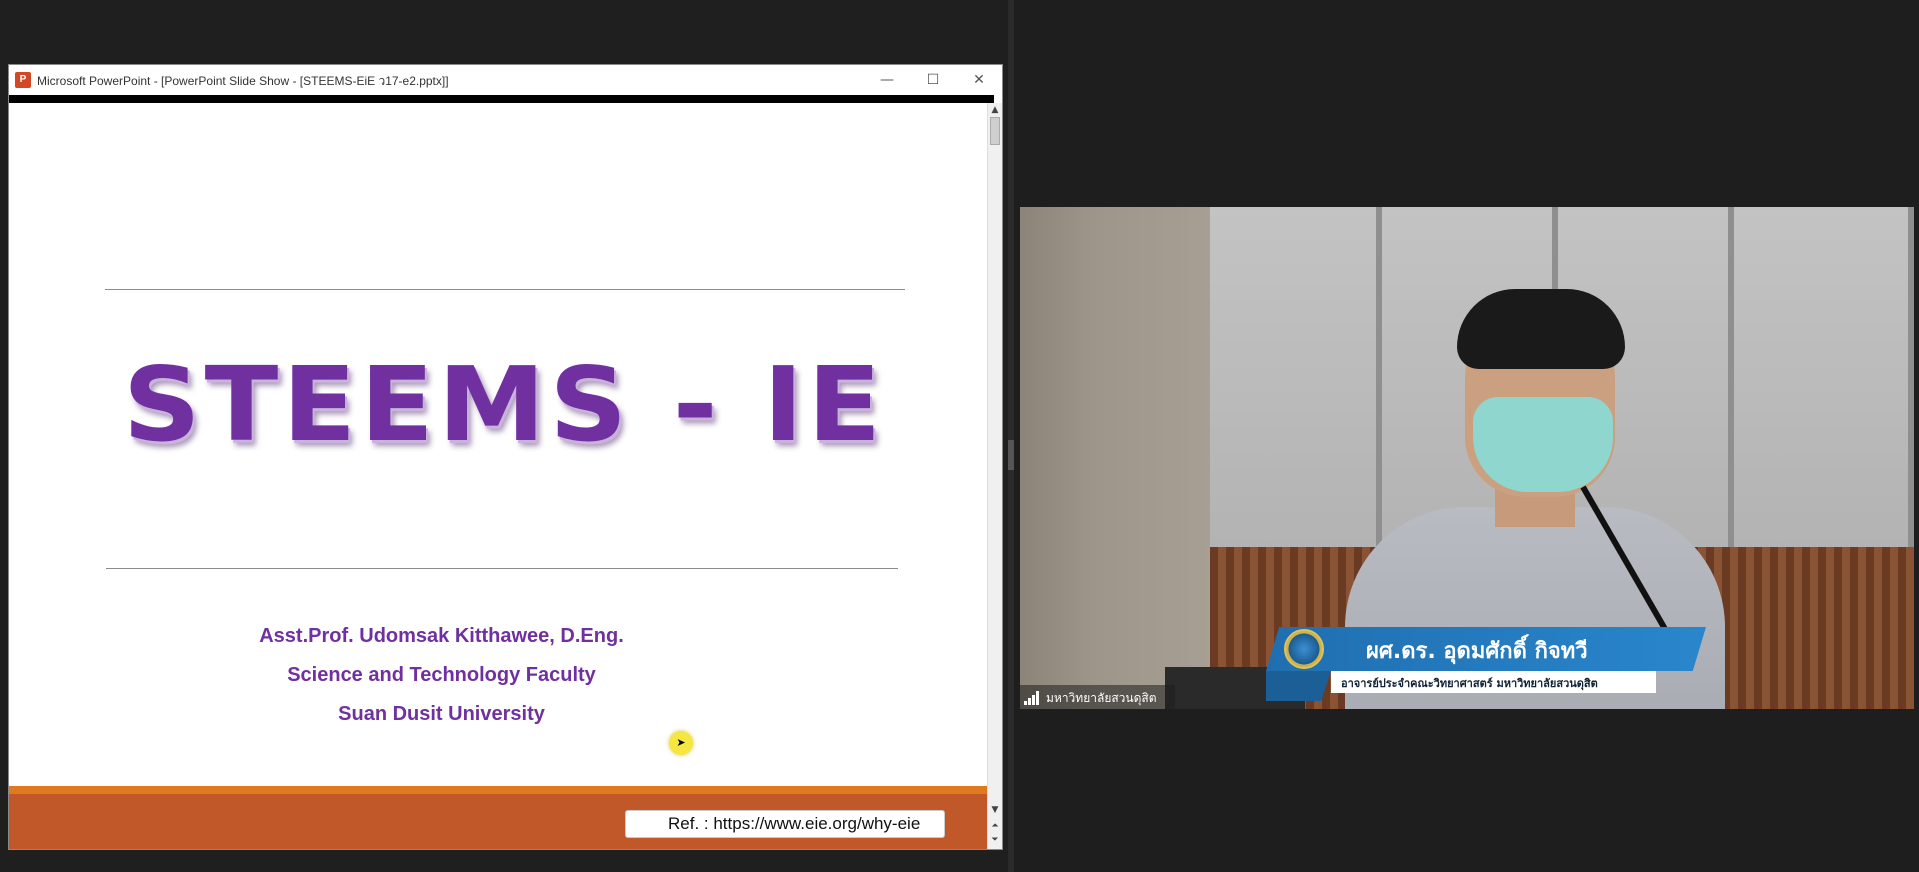 This screenshot has height=872, width=1919. What do you see at coordinates (1011, 436) in the screenshot?
I see `pane-divider` at bounding box center [1011, 436].